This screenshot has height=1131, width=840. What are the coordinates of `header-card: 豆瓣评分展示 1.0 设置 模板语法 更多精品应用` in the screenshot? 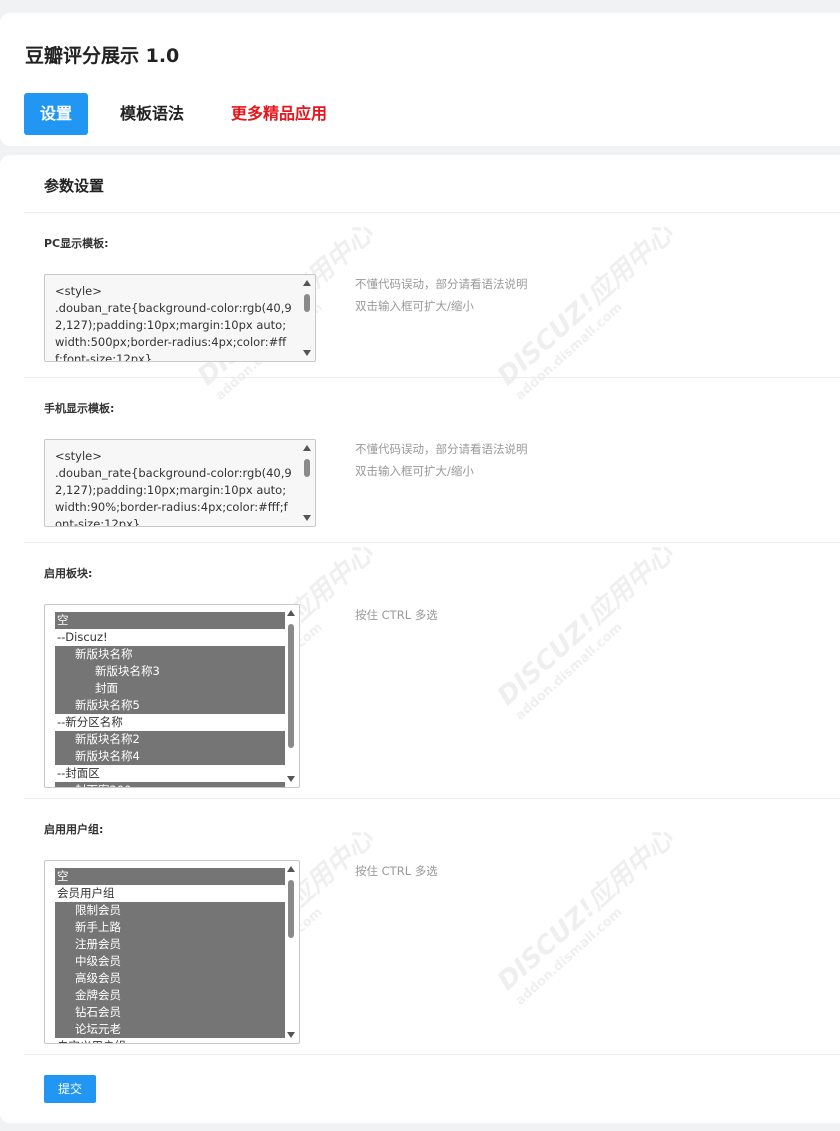 It's located at (420, 79).